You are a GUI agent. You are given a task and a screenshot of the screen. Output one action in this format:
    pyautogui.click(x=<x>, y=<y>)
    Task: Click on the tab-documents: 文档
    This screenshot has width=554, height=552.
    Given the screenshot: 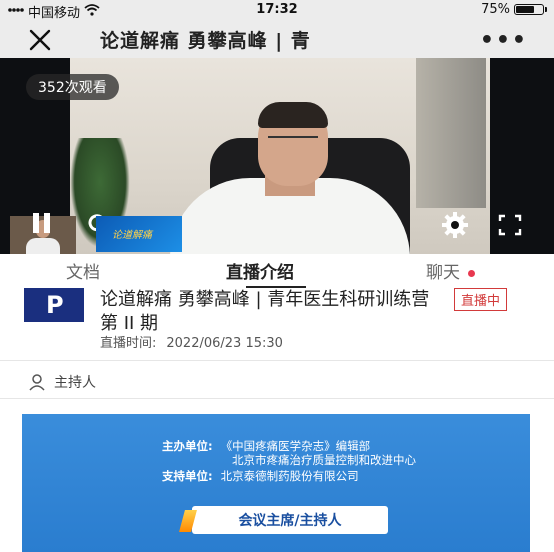 What is the action you would take?
    pyautogui.click(x=83, y=270)
    